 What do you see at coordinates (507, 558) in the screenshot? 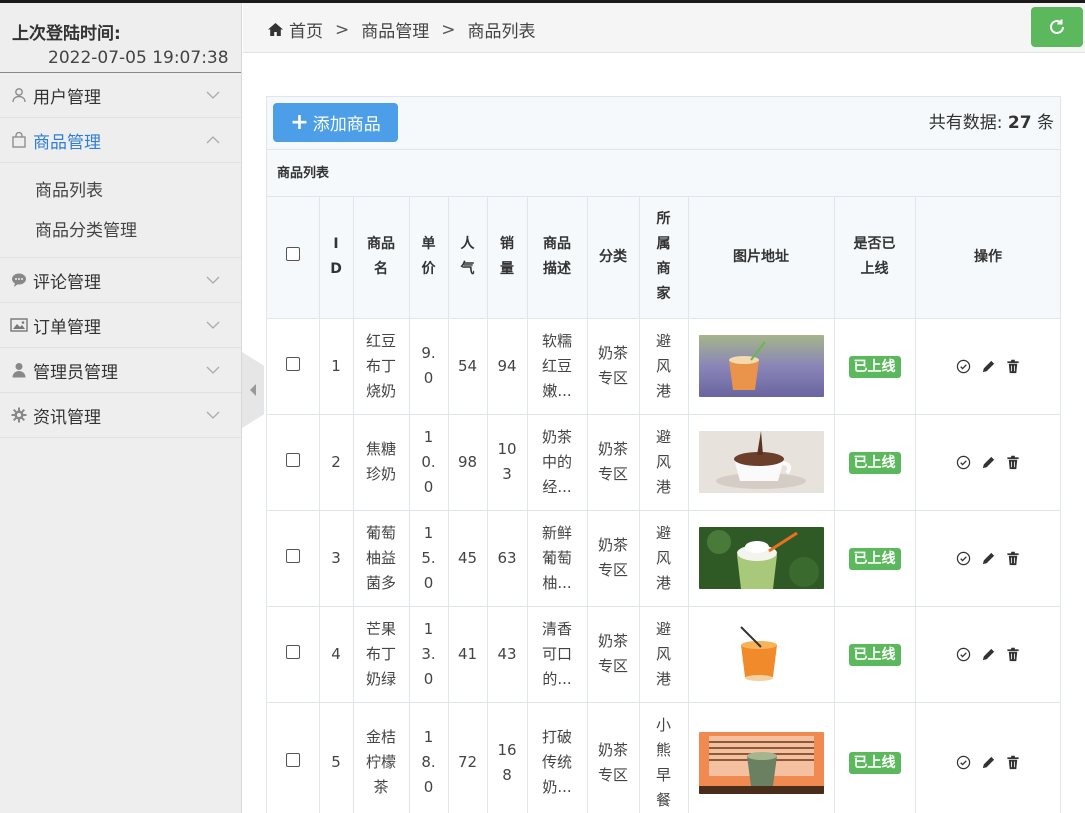
I see `sales-cell: 63` at bounding box center [507, 558].